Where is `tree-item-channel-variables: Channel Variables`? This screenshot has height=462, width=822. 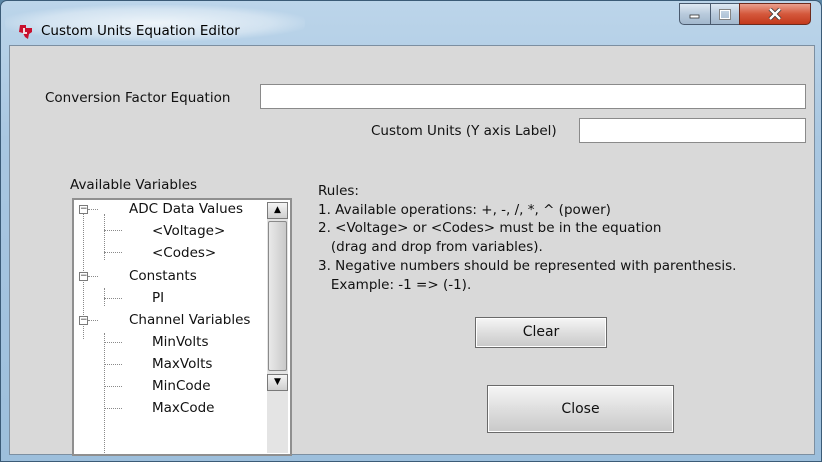 tree-item-channel-variables: Channel Variables is located at coordinates (189, 320).